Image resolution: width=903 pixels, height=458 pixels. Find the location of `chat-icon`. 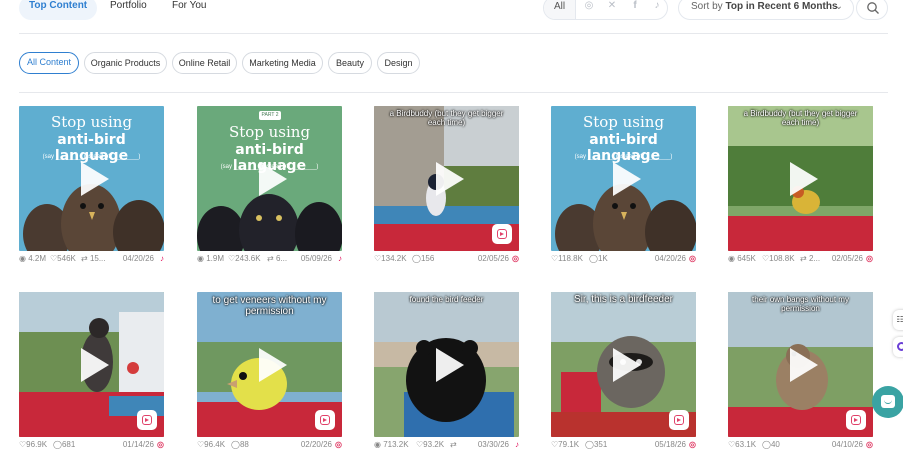

chat-icon is located at coordinates (887, 402).